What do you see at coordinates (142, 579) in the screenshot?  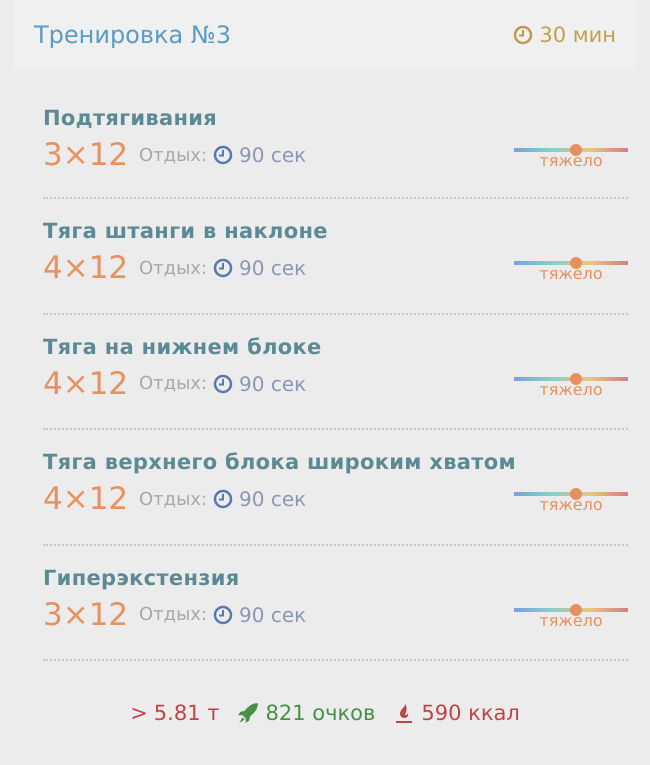 I see `exercise-name: Гиперэкстензия` at bounding box center [142, 579].